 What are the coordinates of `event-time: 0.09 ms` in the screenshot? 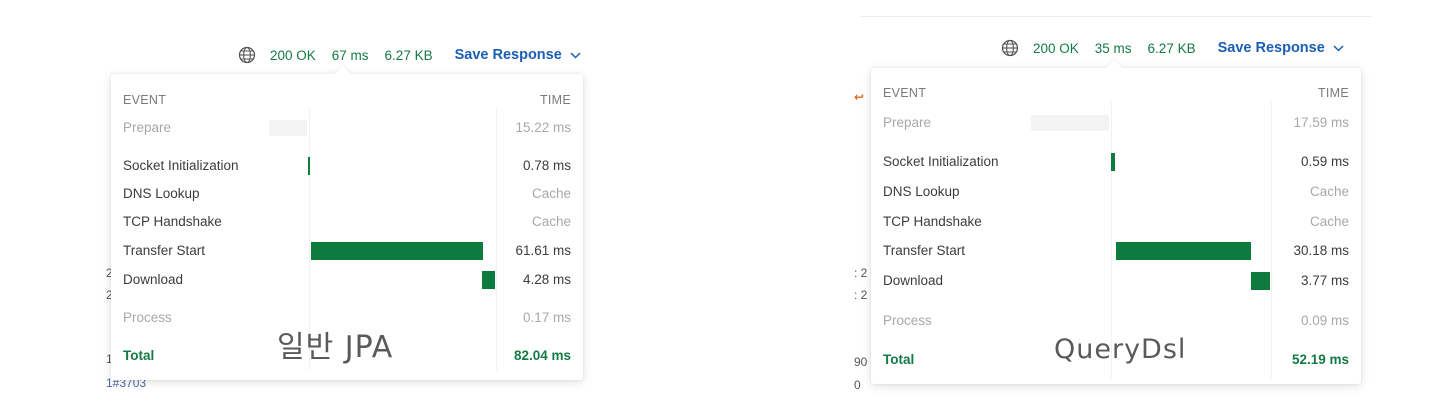 It's located at (1324, 320).